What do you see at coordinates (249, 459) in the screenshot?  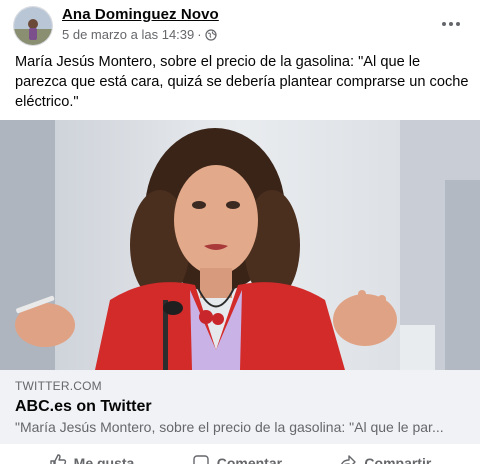 I see `comment-label: Comentar` at bounding box center [249, 459].